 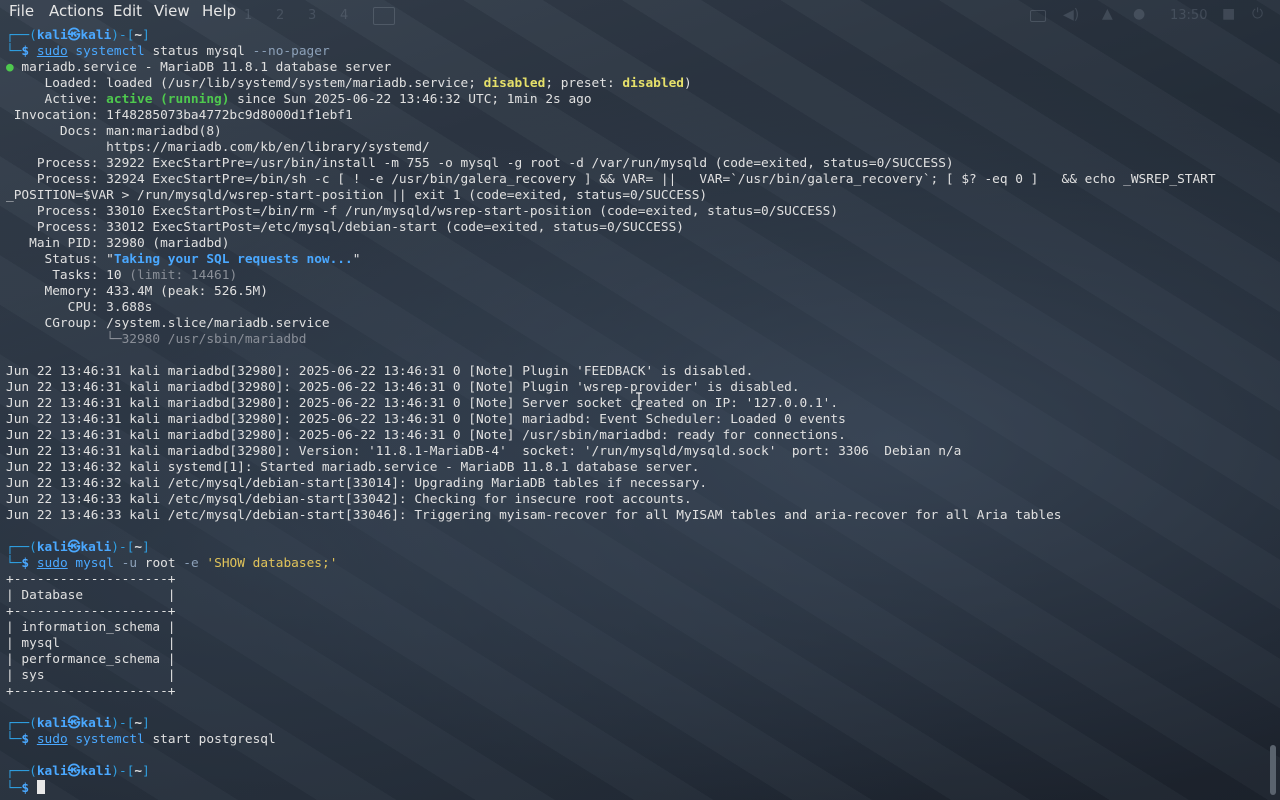 What do you see at coordinates (137, 291) in the screenshot?
I see `memory-line: Memory: 433.4M (peak: 526.5M)` at bounding box center [137, 291].